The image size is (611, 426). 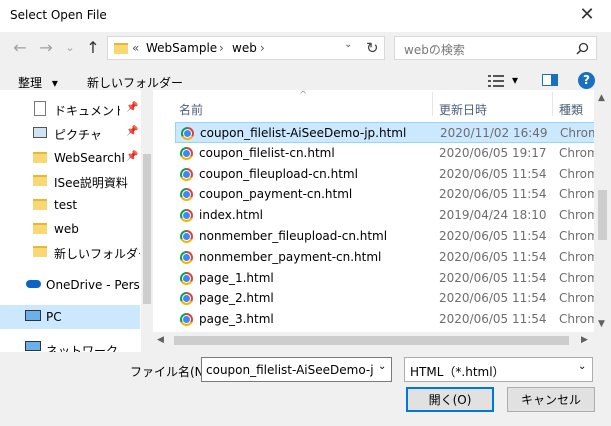 What do you see at coordinates (191, 109) in the screenshot?
I see `column-header-name: 名前` at bounding box center [191, 109].